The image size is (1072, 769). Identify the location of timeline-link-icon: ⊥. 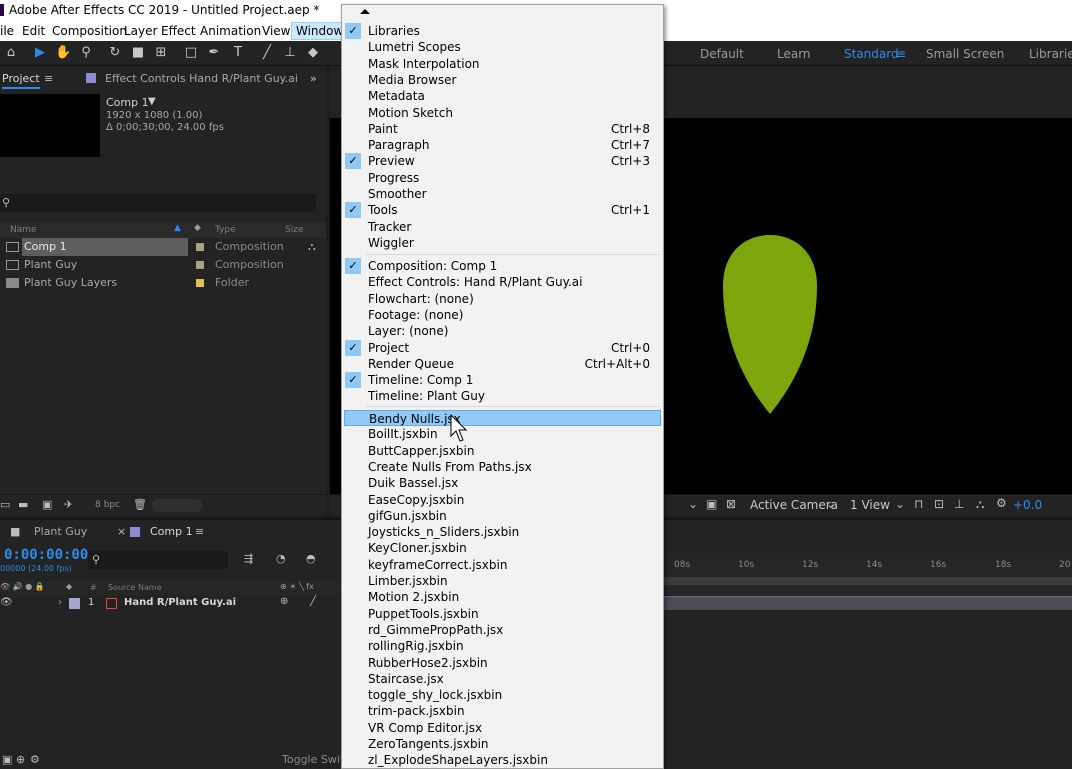
(959, 504).